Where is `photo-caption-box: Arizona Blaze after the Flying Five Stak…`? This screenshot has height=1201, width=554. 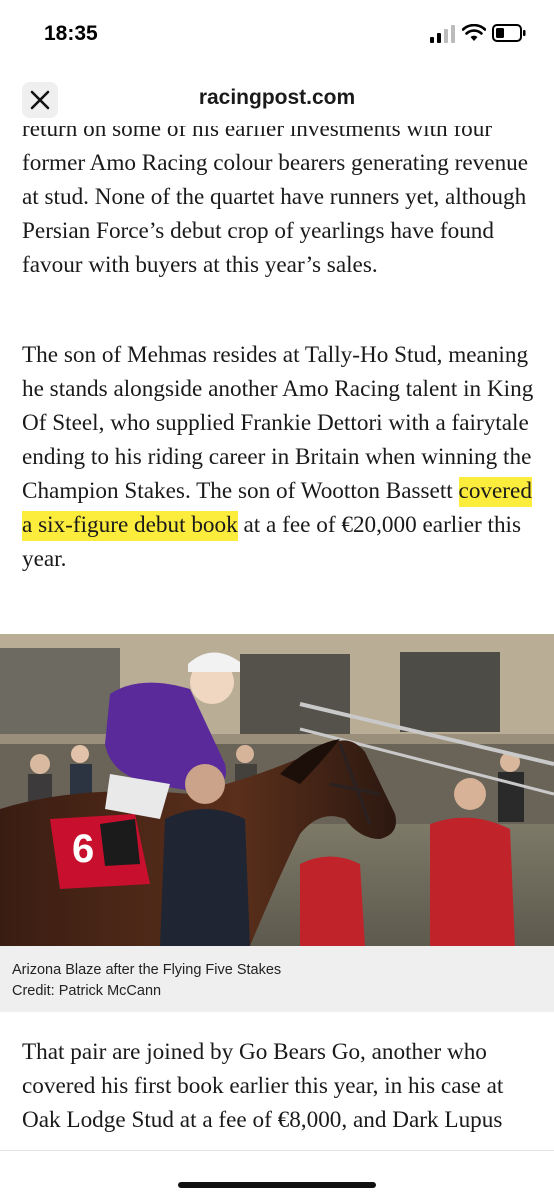 photo-caption-box: Arizona Blaze after the Flying Five Stak… is located at coordinates (277, 979).